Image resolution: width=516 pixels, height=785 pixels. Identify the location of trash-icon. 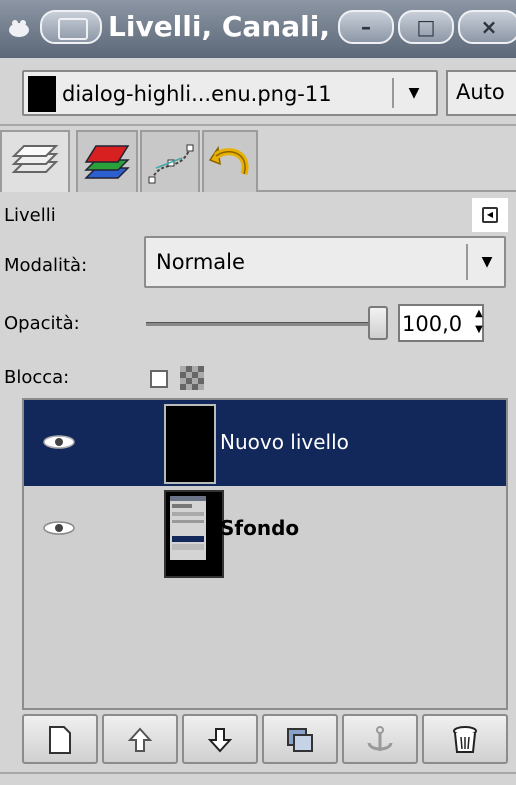
(465, 739).